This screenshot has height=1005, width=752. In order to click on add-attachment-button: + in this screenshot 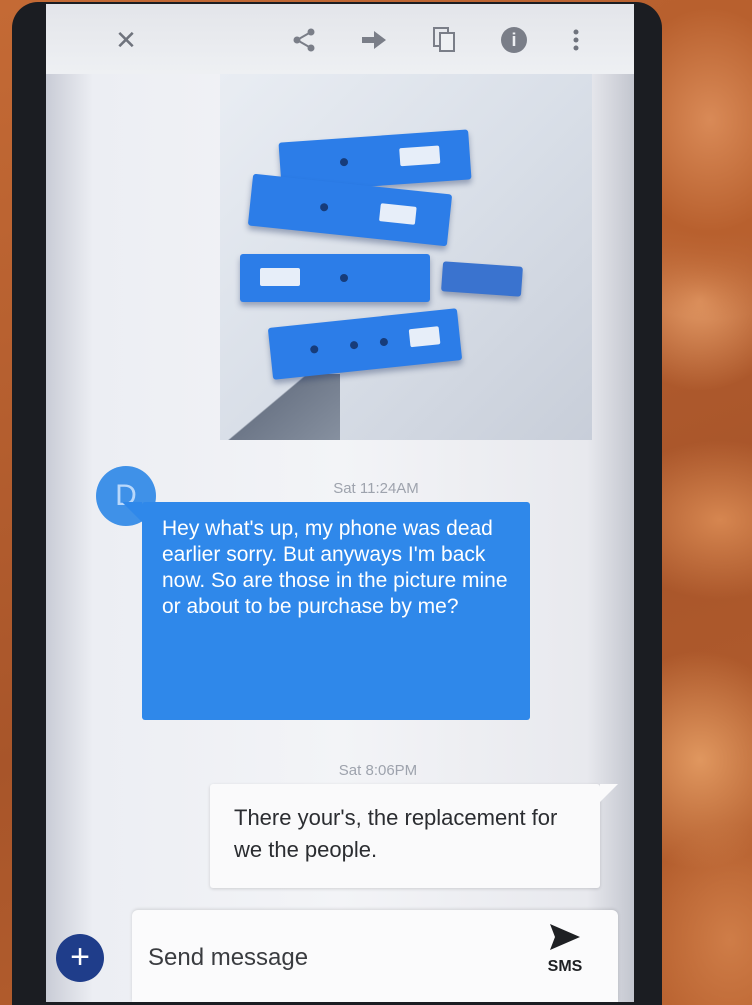, I will do `click(80, 958)`.